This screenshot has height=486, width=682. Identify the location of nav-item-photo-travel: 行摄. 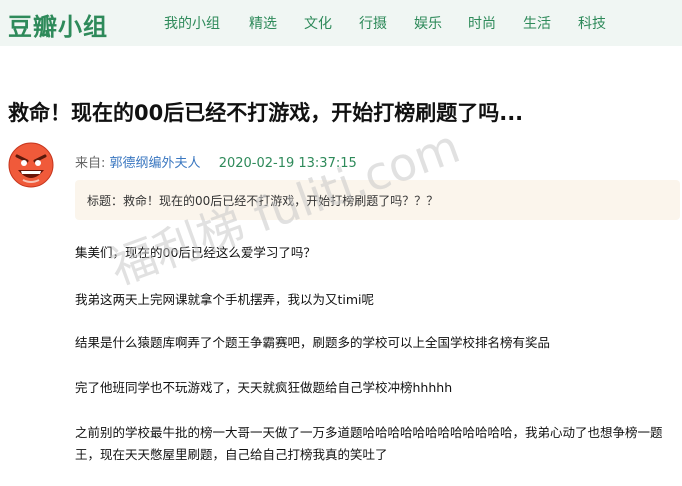
(373, 23).